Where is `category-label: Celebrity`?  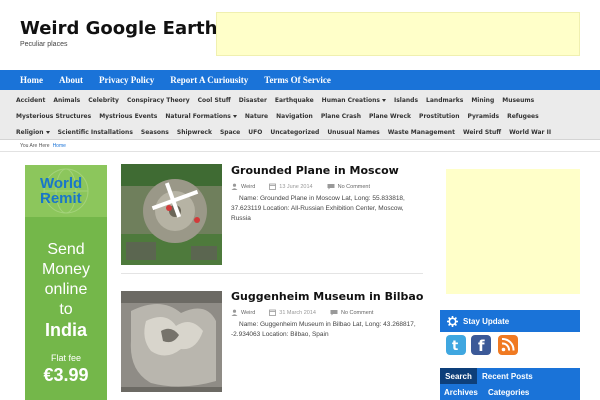
category-label: Celebrity is located at coordinates (103, 100).